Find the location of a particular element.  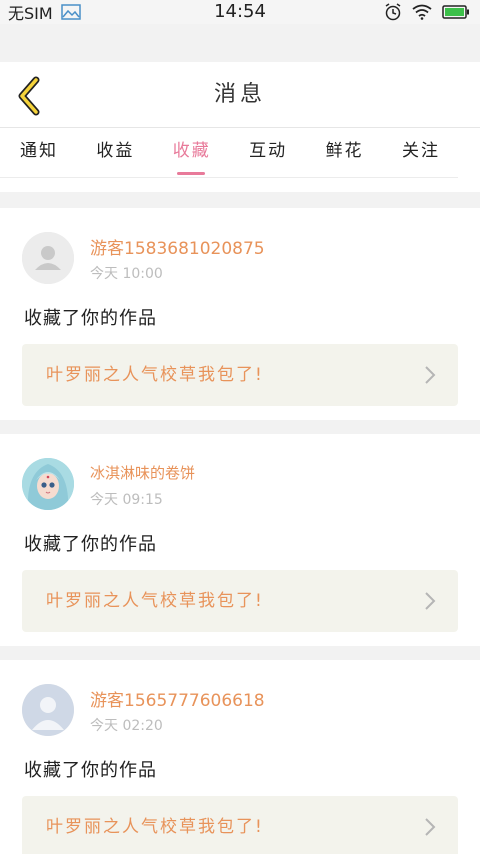

tab-notifications: 通知 is located at coordinates (39, 152).